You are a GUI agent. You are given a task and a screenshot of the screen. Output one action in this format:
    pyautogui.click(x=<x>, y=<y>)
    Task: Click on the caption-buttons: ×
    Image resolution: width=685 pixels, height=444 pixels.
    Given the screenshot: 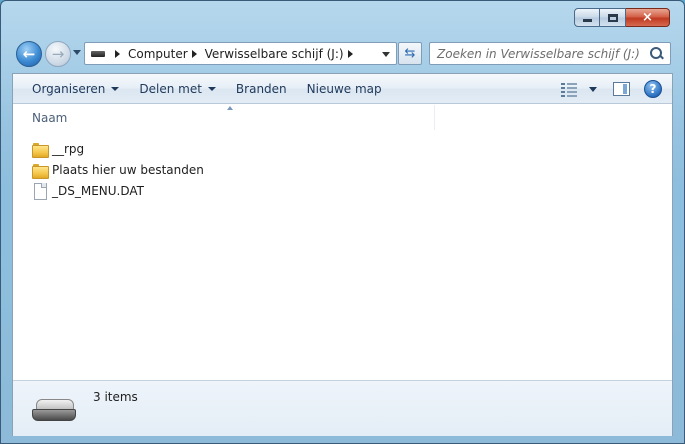 What is the action you would take?
    pyautogui.click(x=622, y=17)
    